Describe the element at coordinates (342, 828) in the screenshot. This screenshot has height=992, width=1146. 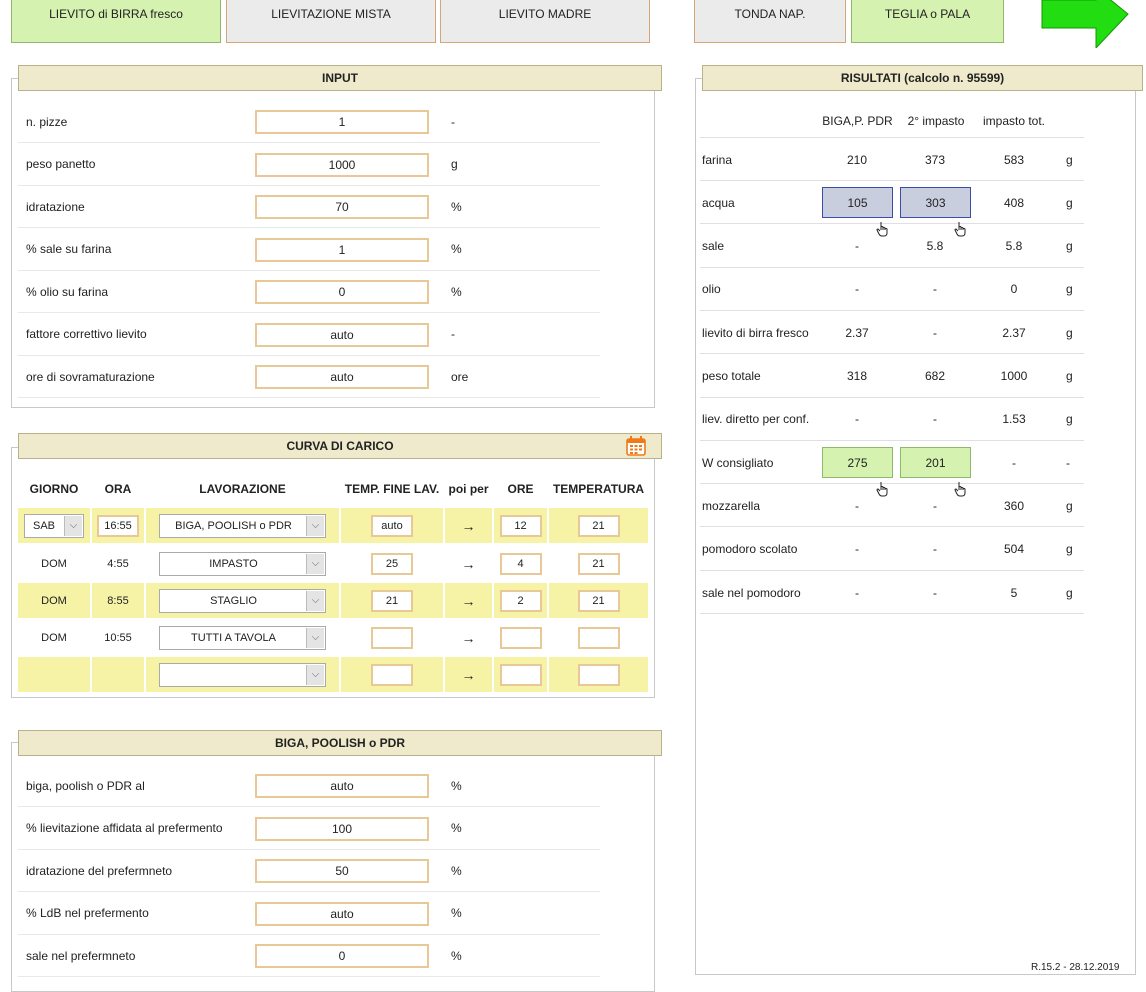
I see `field-input: 100` at that location.